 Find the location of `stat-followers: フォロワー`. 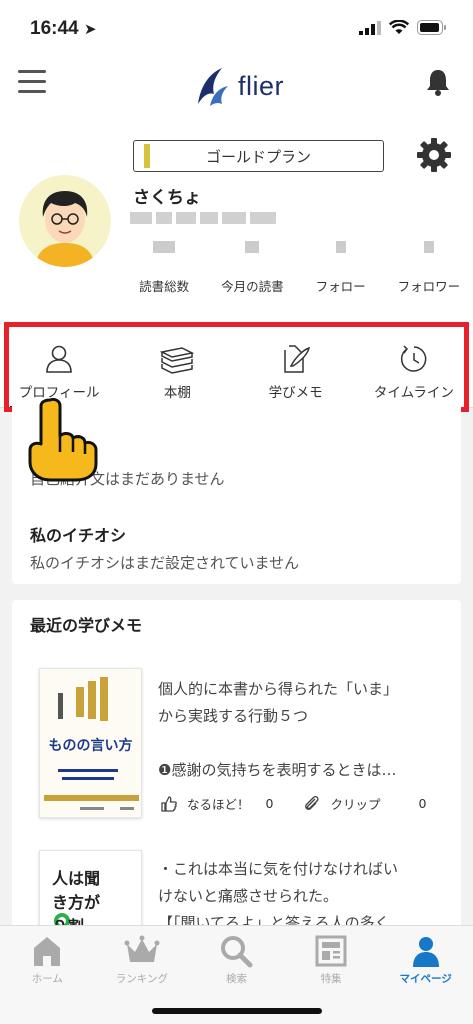

stat-followers: フォロワー is located at coordinates (429, 264).